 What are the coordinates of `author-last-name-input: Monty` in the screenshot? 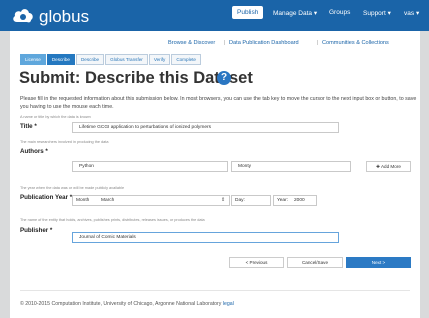 It's located at (291, 166).